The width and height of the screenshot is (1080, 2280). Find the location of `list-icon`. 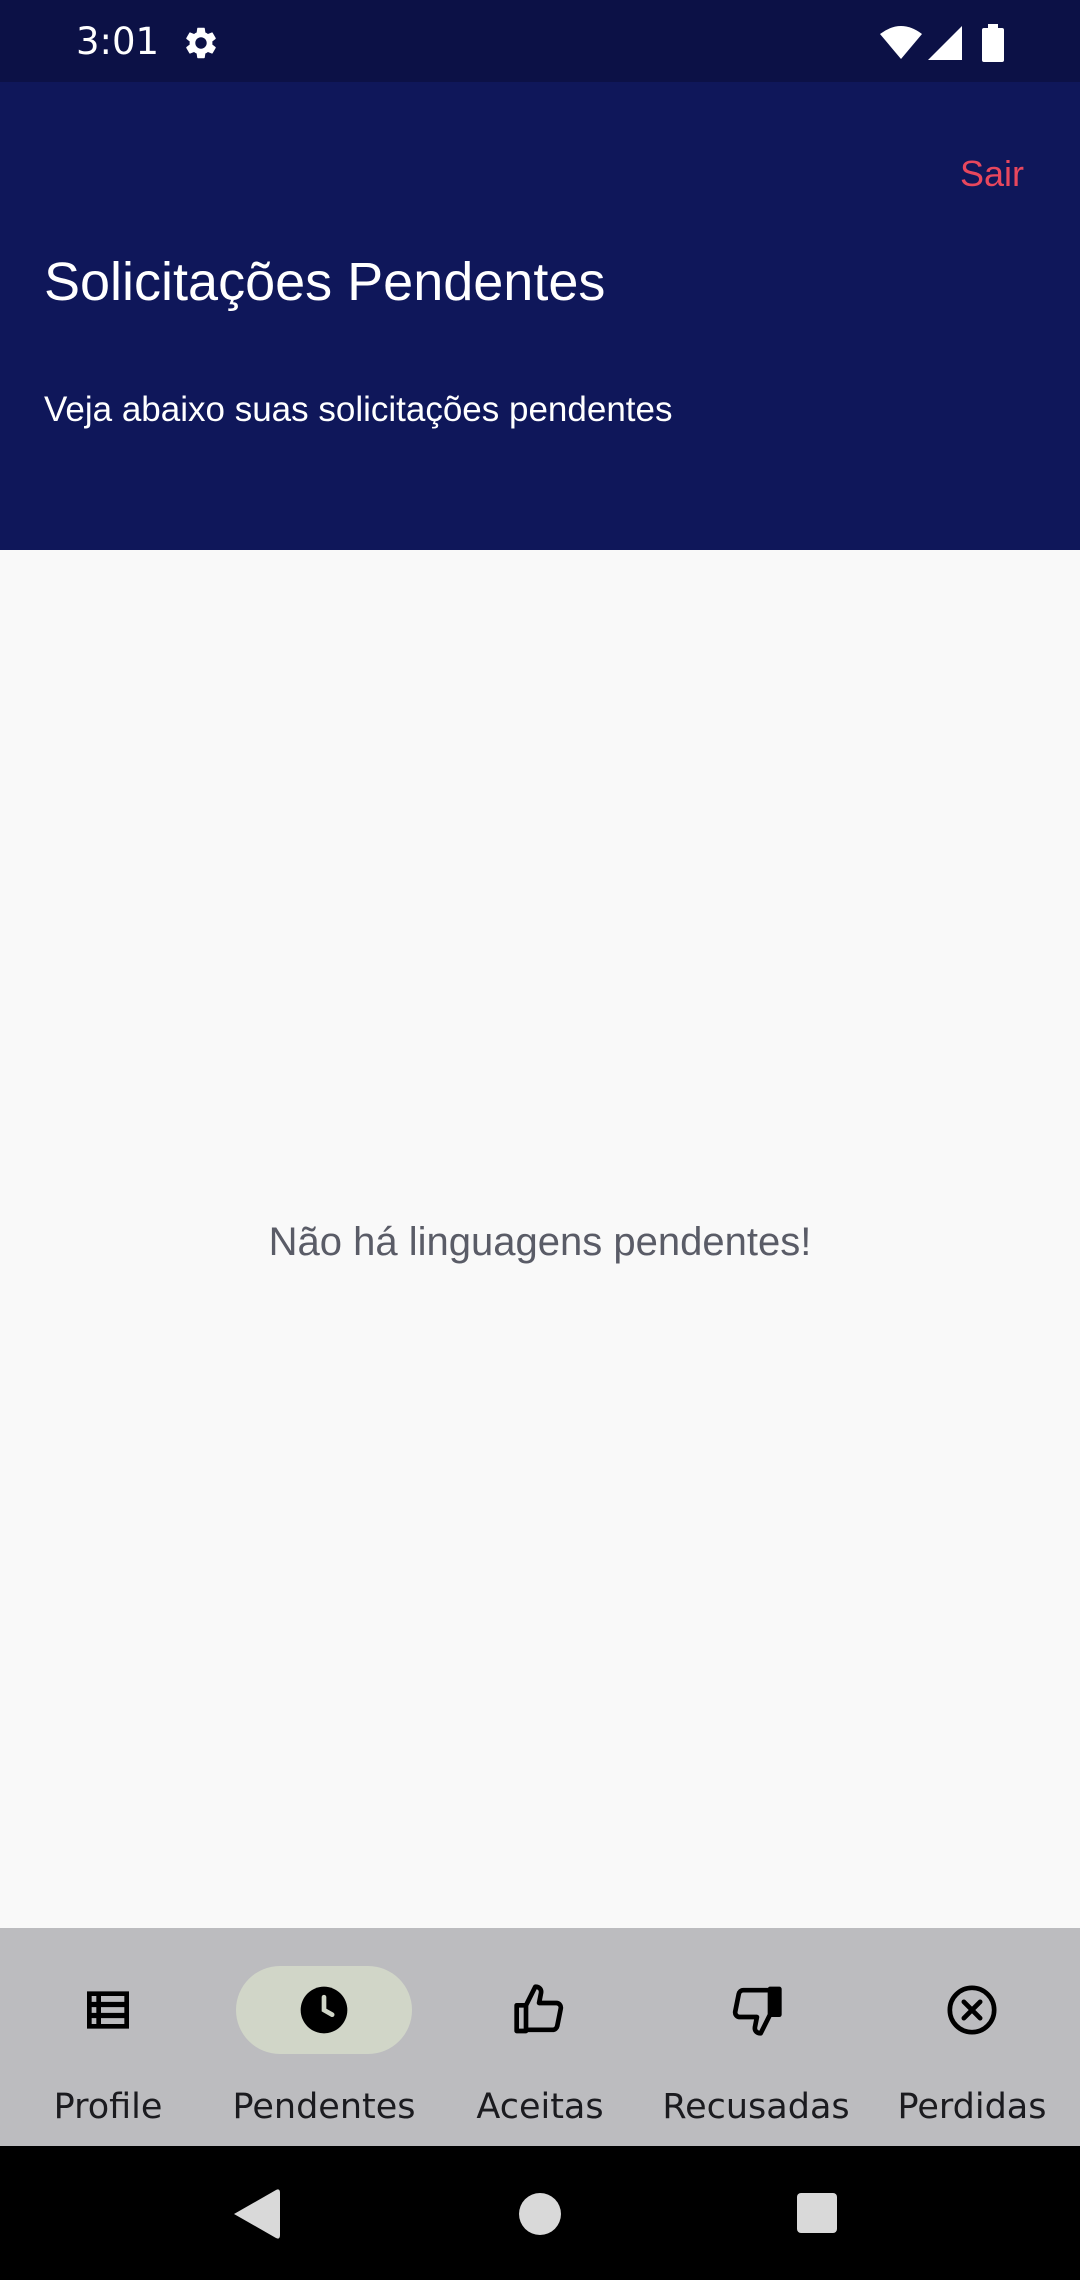

list-icon is located at coordinates (108, 2010).